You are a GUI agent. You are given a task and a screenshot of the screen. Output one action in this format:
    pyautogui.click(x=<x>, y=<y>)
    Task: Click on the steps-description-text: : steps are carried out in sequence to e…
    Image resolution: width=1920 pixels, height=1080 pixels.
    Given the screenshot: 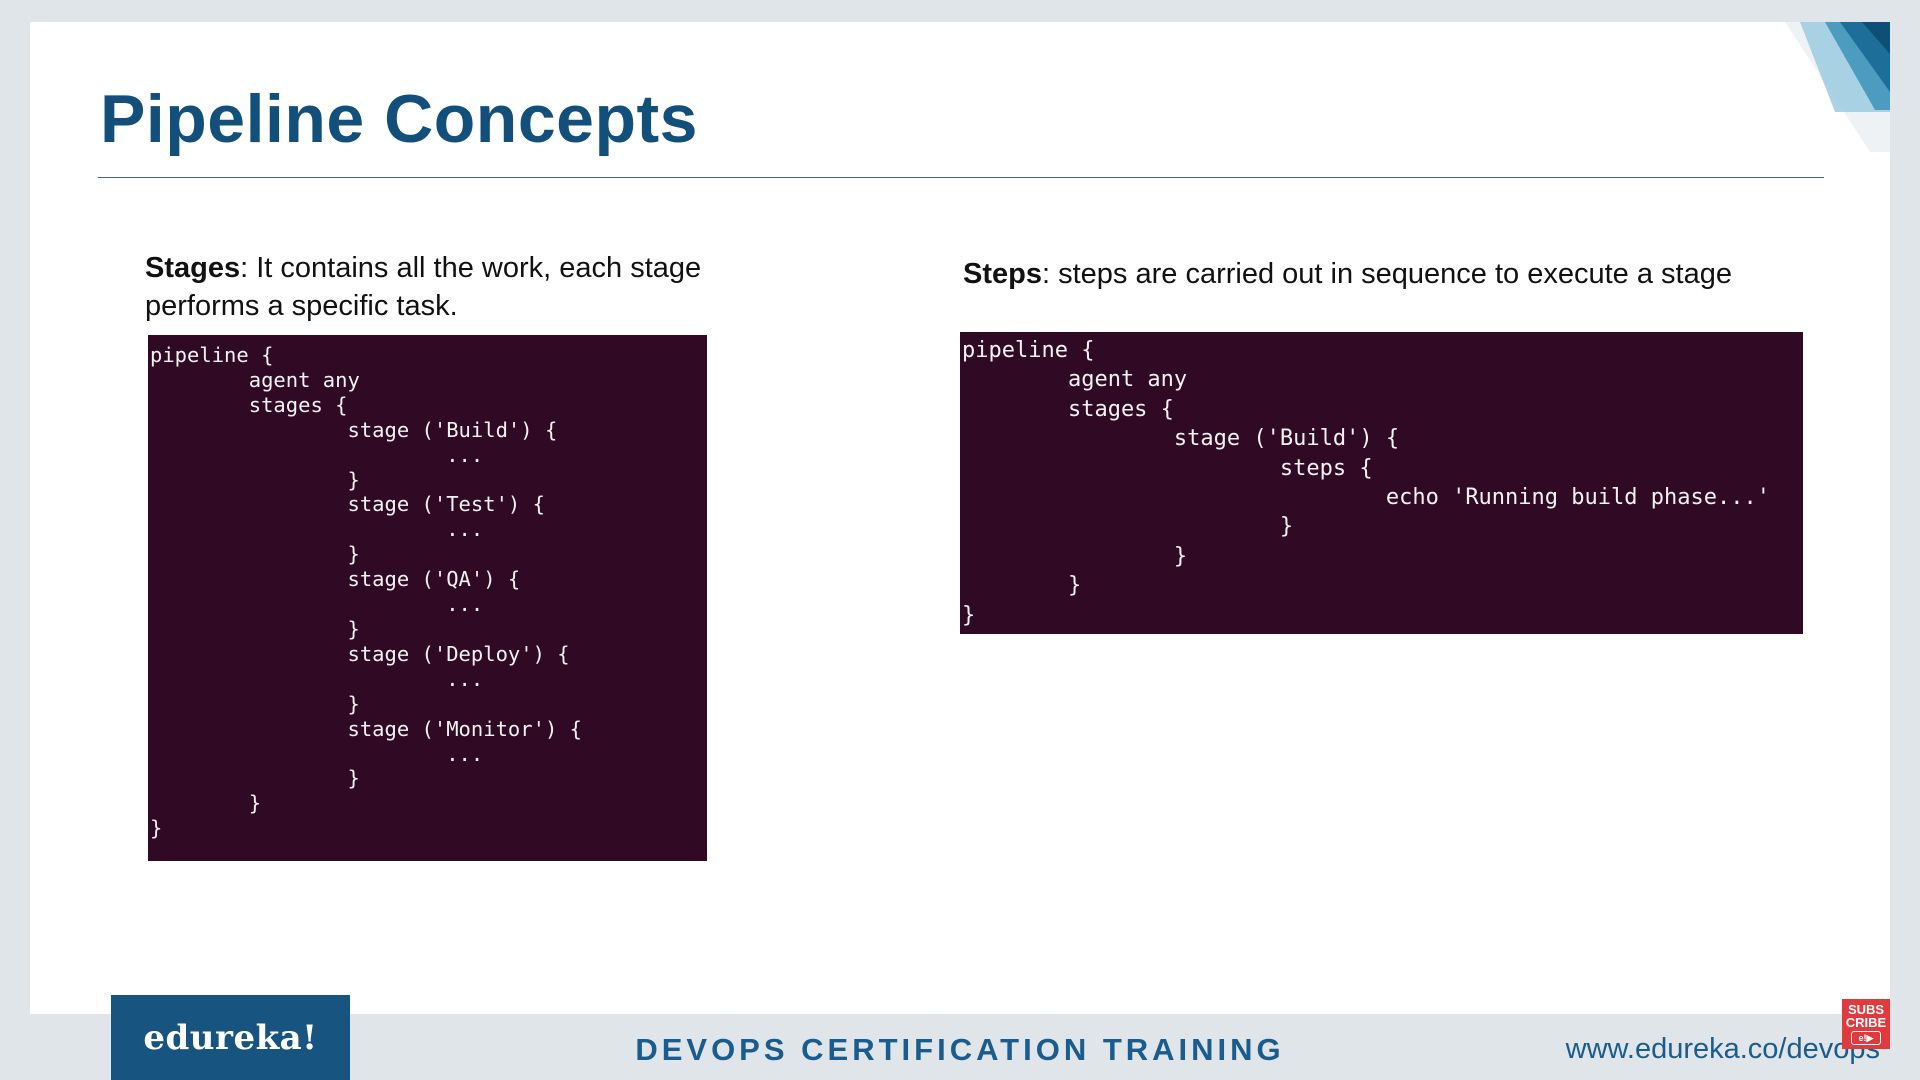 What is the action you would take?
    pyautogui.click(x=1386, y=274)
    